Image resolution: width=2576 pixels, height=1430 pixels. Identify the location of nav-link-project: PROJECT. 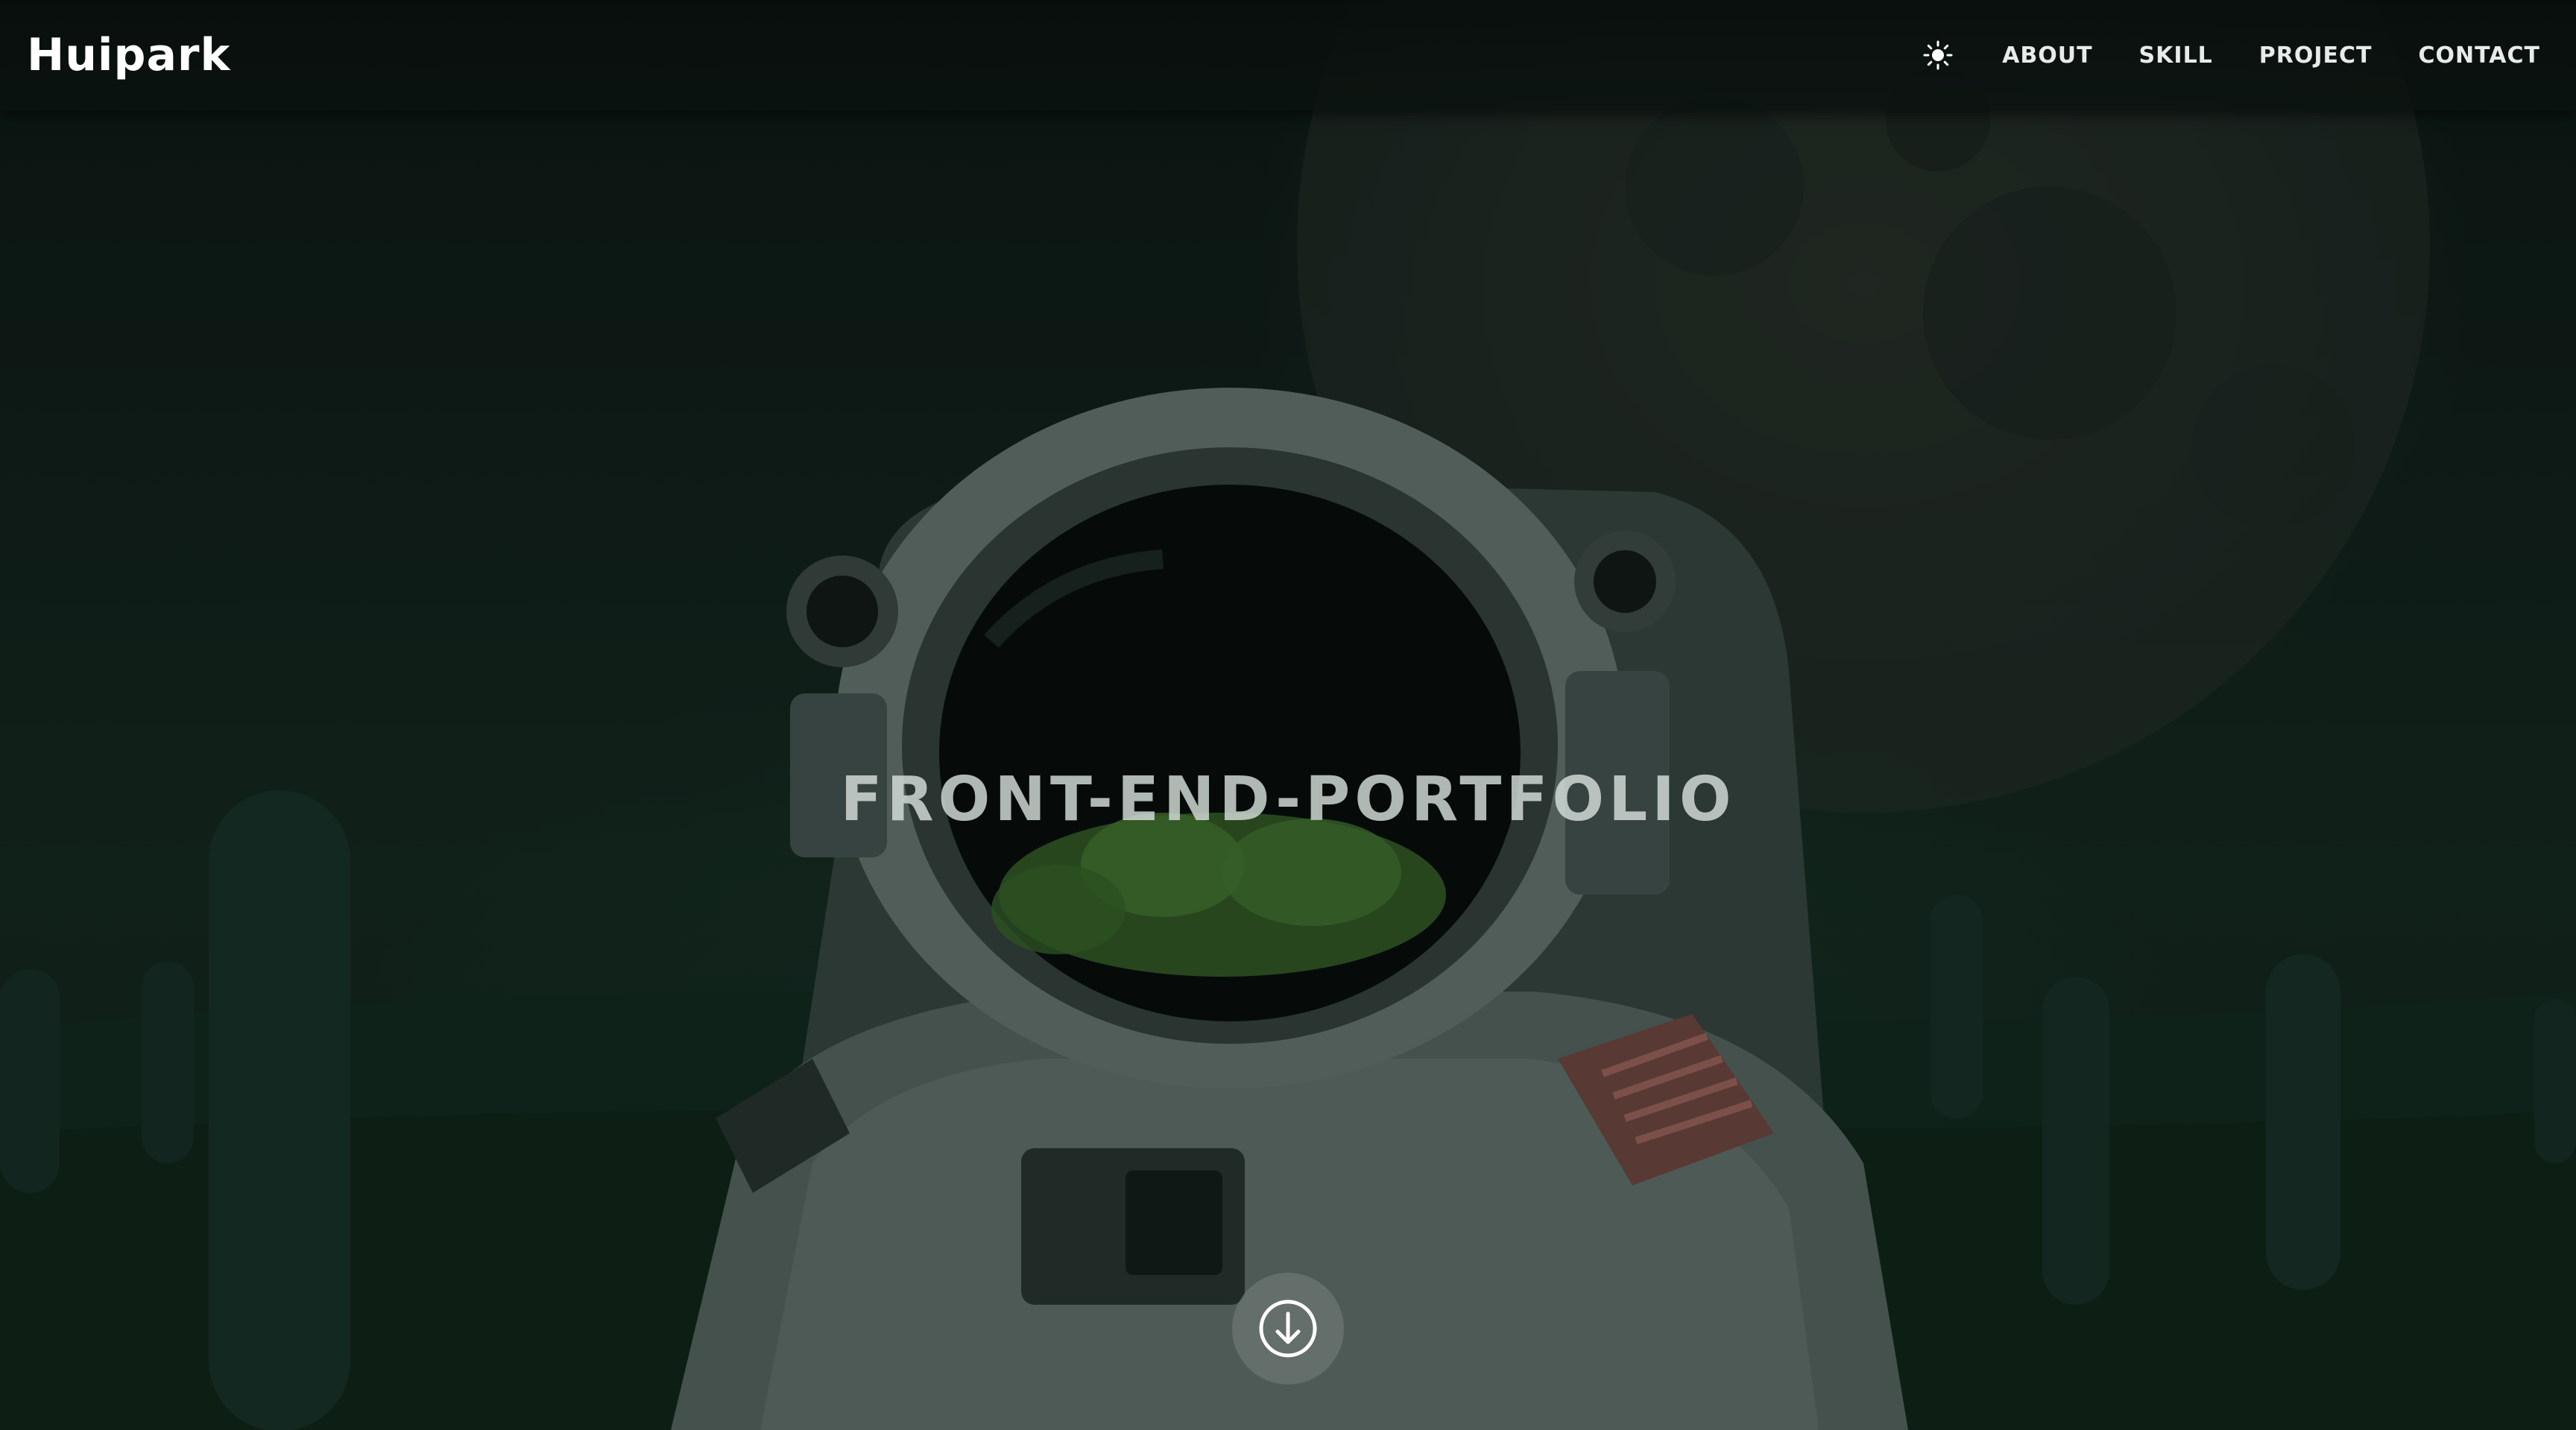
(2316, 55).